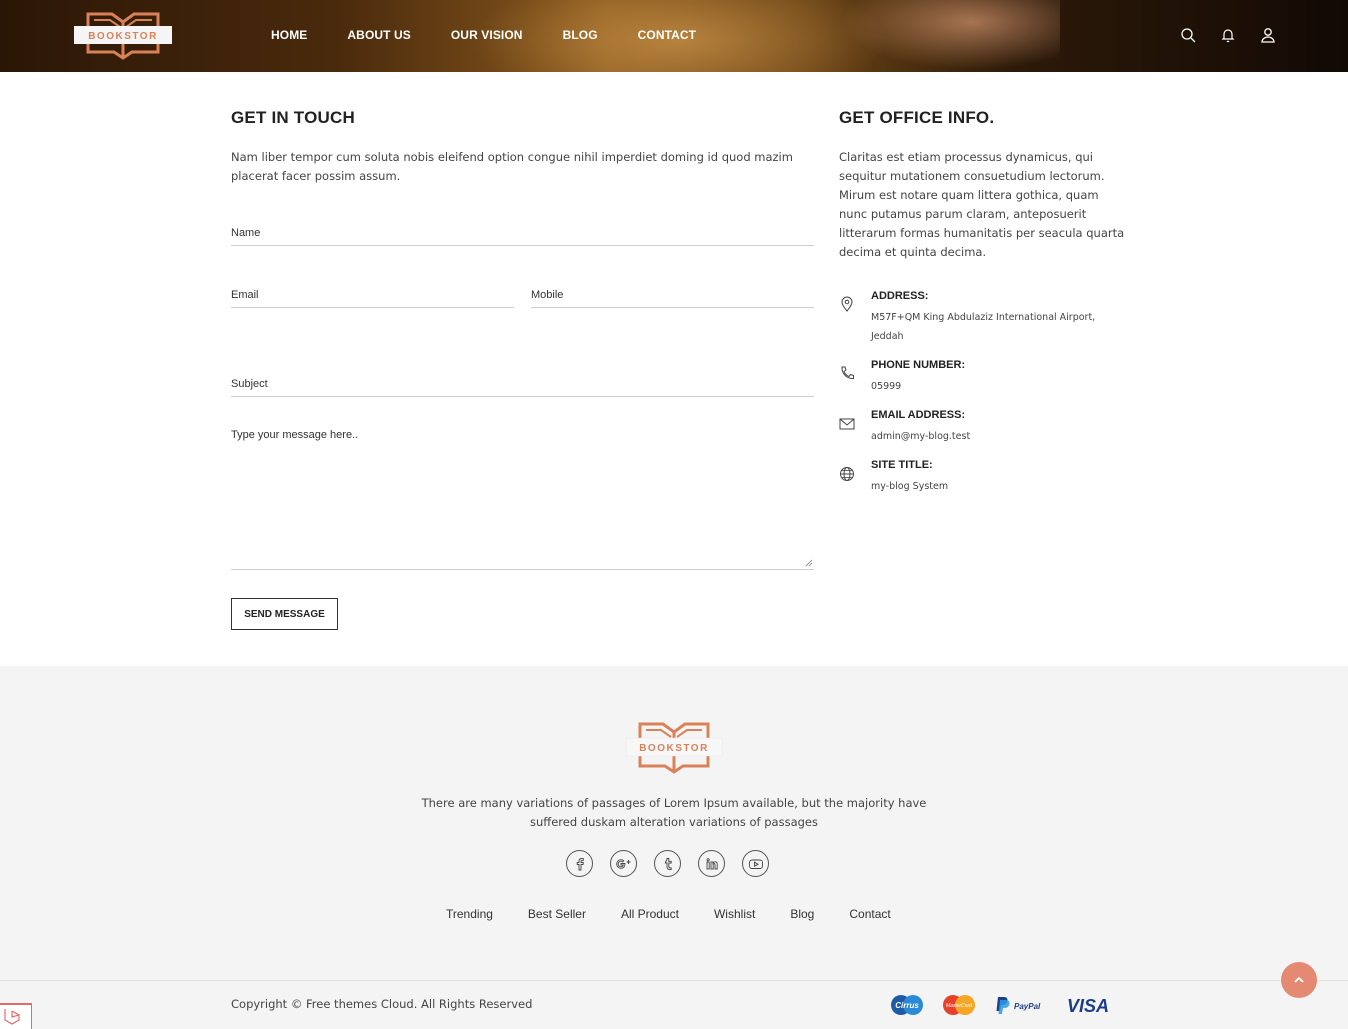 This screenshot has width=1348, height=1029. I want to click on footer-logo-text: BOOKSTOR, so click(674, 748).